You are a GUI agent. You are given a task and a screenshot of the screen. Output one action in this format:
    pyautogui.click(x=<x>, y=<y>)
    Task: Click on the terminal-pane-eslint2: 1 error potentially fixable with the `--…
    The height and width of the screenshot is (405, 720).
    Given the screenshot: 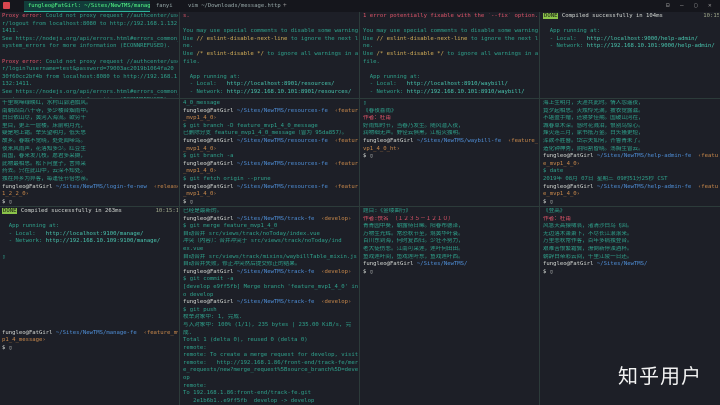 What is the action you would take?
    pyautogui.click(x=450, y=55)
    